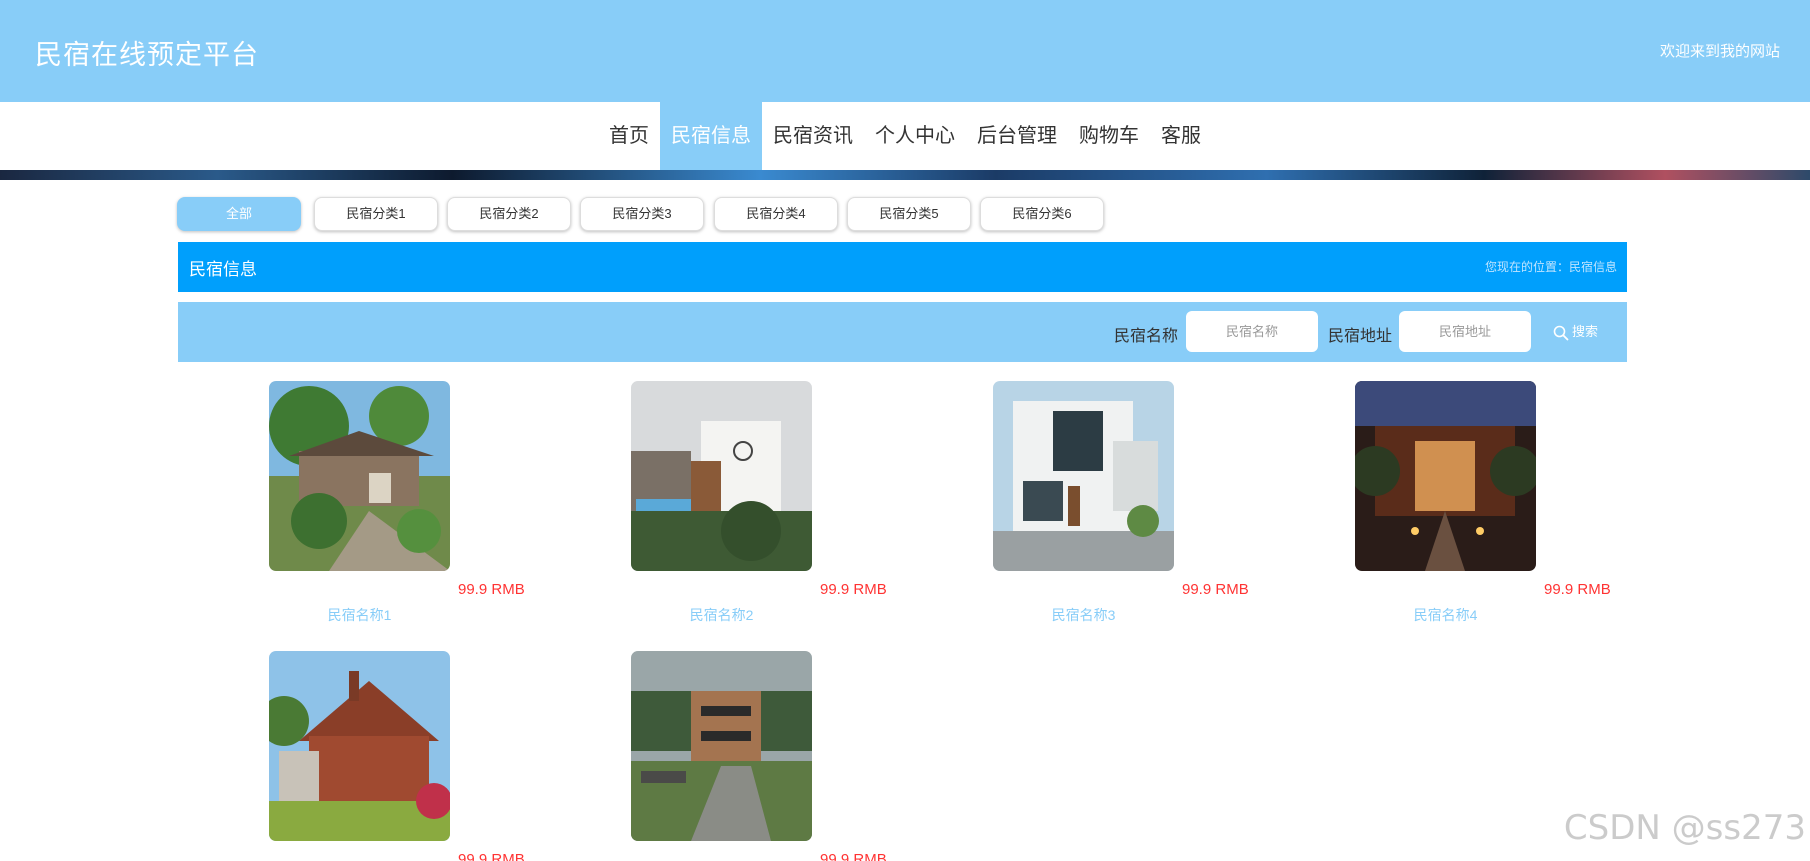 The height and width of the screenshot is (861, 1810). Describe the element at coordinates (853, 856) in the screenshot. I see `listing-price-6: 99.9 RMB` at that location.